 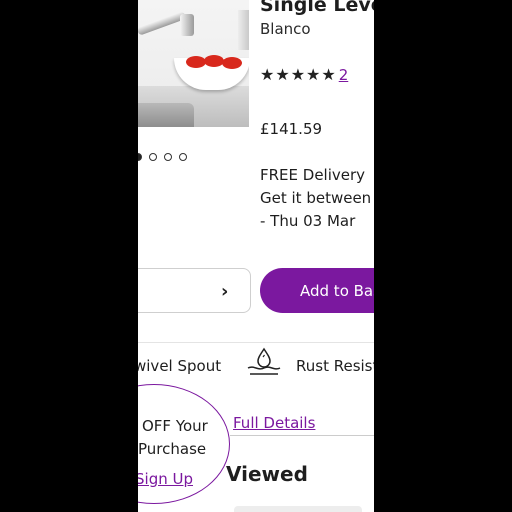 I want to click on tap-head, so click(x=187, y=25).